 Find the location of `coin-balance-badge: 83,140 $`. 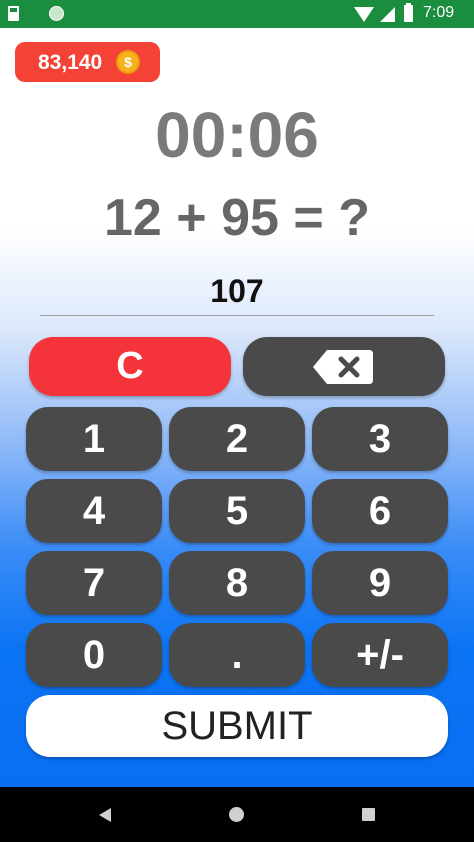

coin-balance-badge: 83,140 $ is located at coordinates (87, 62).